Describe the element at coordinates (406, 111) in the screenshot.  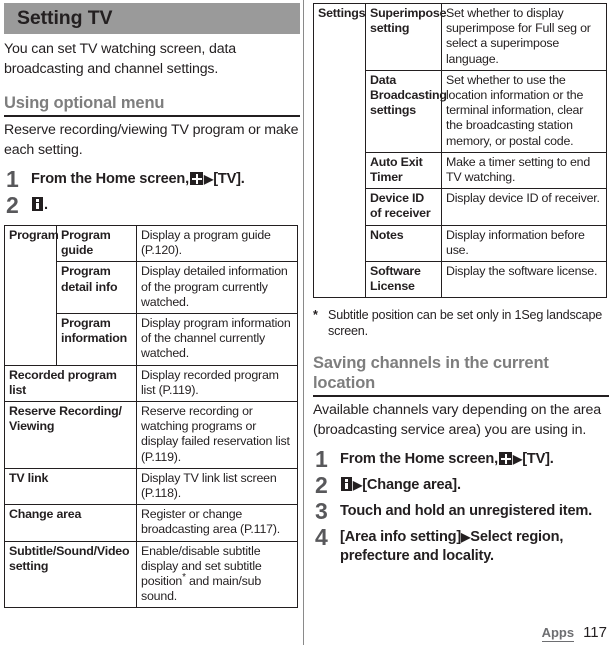
I see `cell-key: Data Broadcasting settings` at that location.